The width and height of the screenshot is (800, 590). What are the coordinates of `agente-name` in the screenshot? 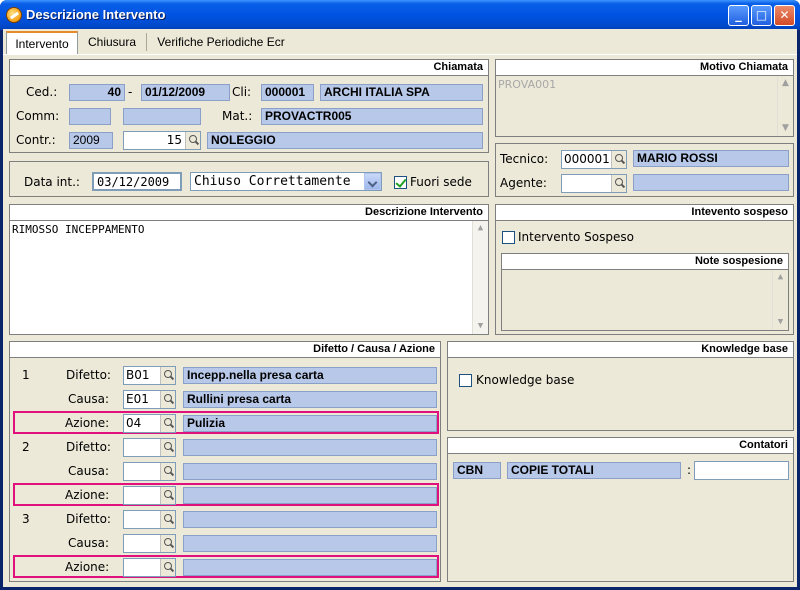 It's located at (711, 182).